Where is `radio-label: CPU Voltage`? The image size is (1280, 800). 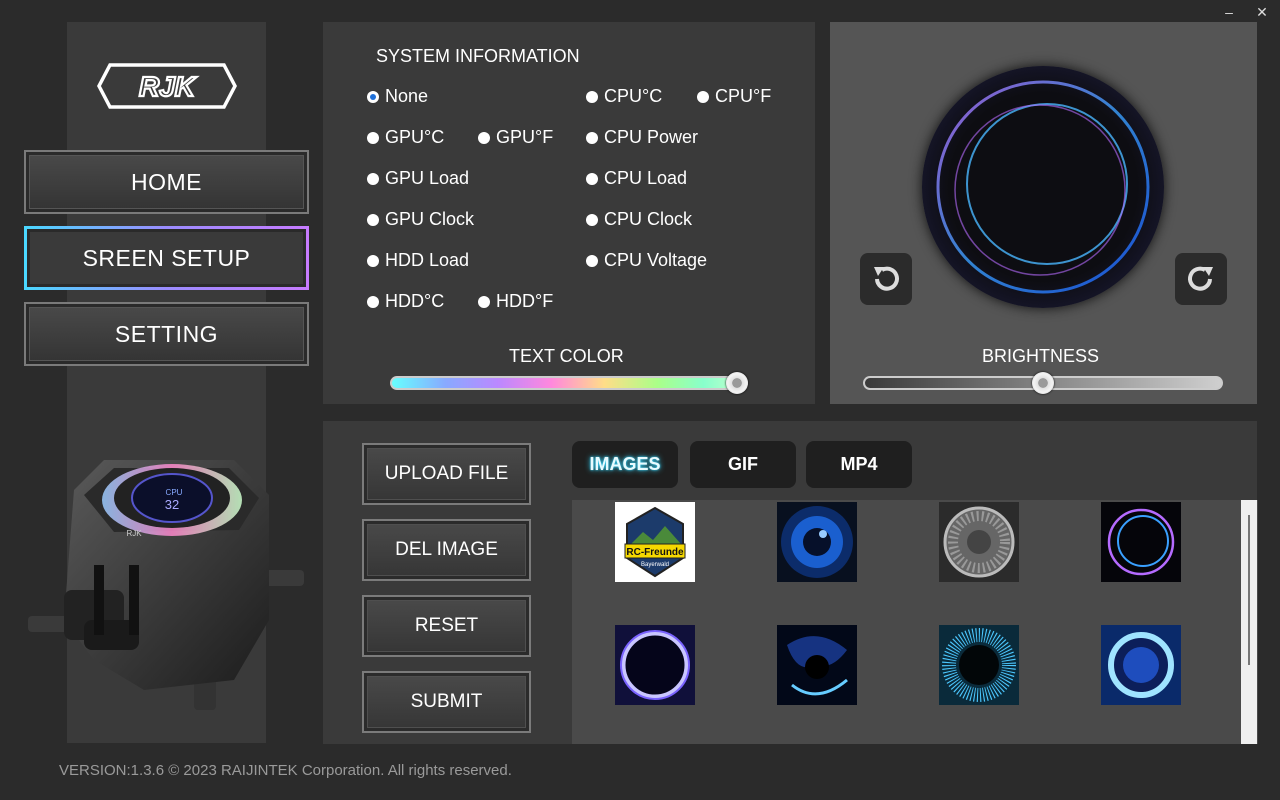 radio-label: CPU Voltage is located at coordinates (656, 260).